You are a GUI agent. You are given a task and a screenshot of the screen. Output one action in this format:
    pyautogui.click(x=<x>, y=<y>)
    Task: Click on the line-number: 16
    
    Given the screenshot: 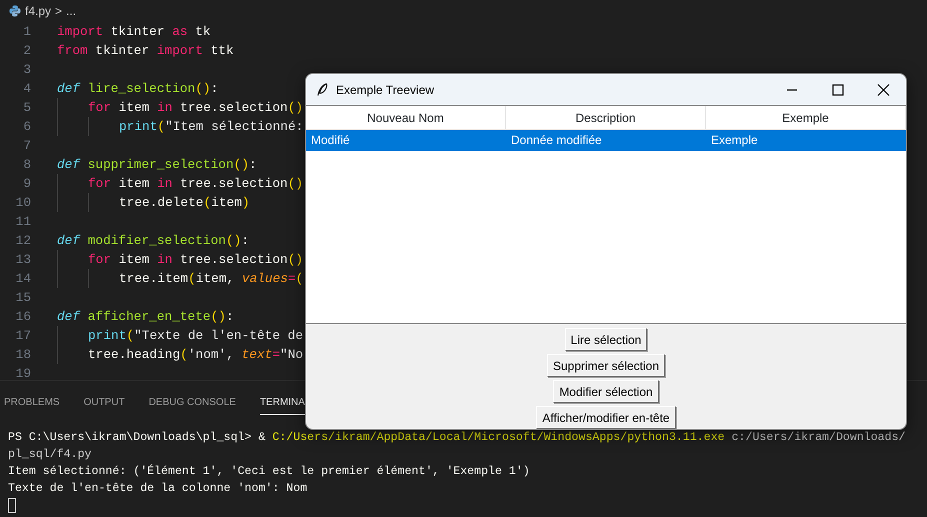 What is the action you would take?
    pyautogui.click(x=22, y=317)
    